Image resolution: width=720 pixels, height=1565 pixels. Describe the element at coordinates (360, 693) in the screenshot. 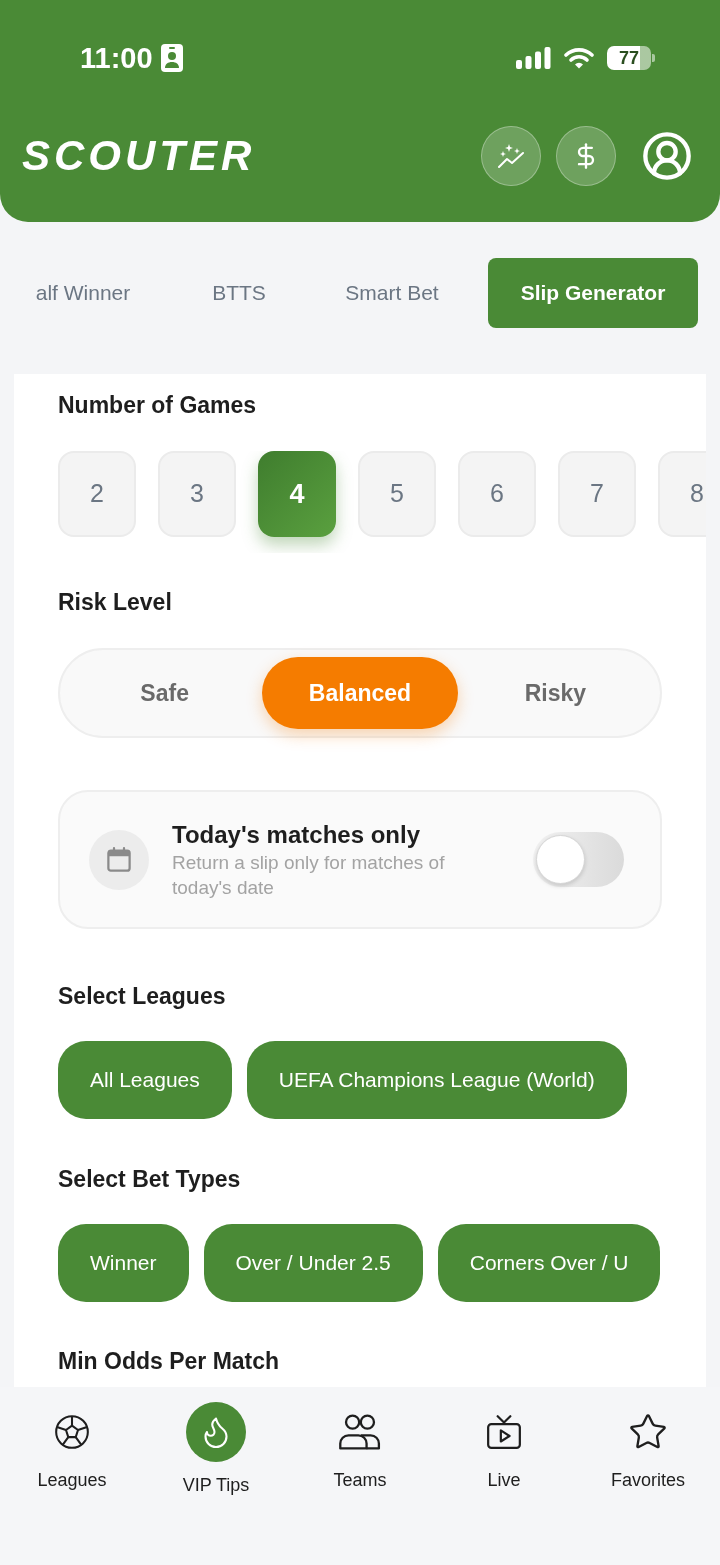

I see `risk-option: Balanced` at that location.